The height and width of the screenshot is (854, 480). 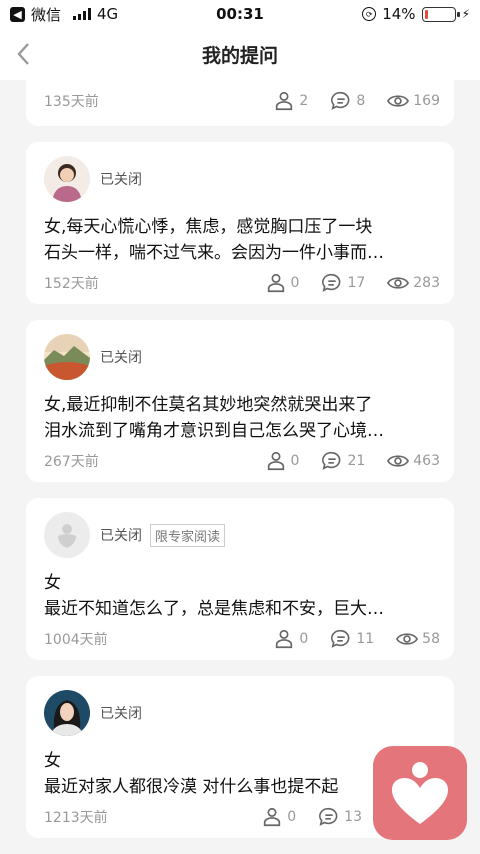 I want to click on carrier-label: 微信, so click(x=46, y=14).